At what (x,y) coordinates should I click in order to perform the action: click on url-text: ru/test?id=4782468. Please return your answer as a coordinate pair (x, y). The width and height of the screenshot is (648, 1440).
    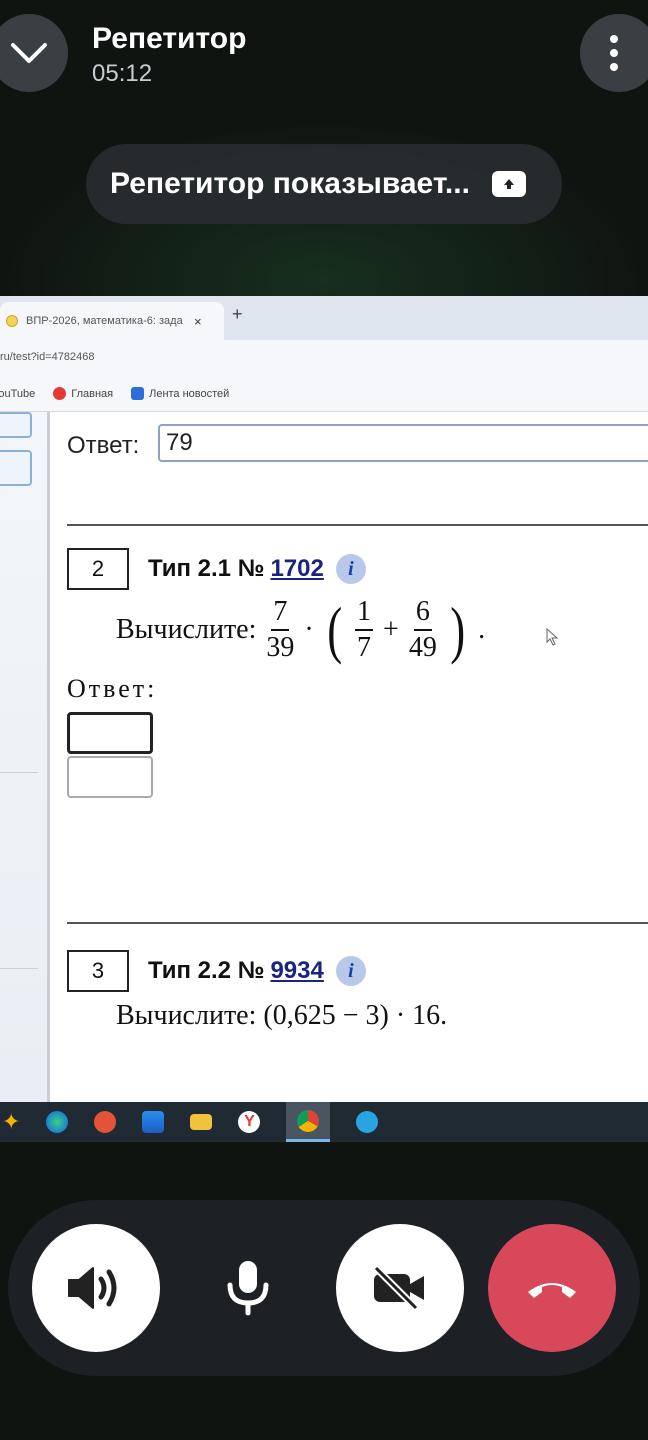
    Looking at the image, I should click on (47, 357).